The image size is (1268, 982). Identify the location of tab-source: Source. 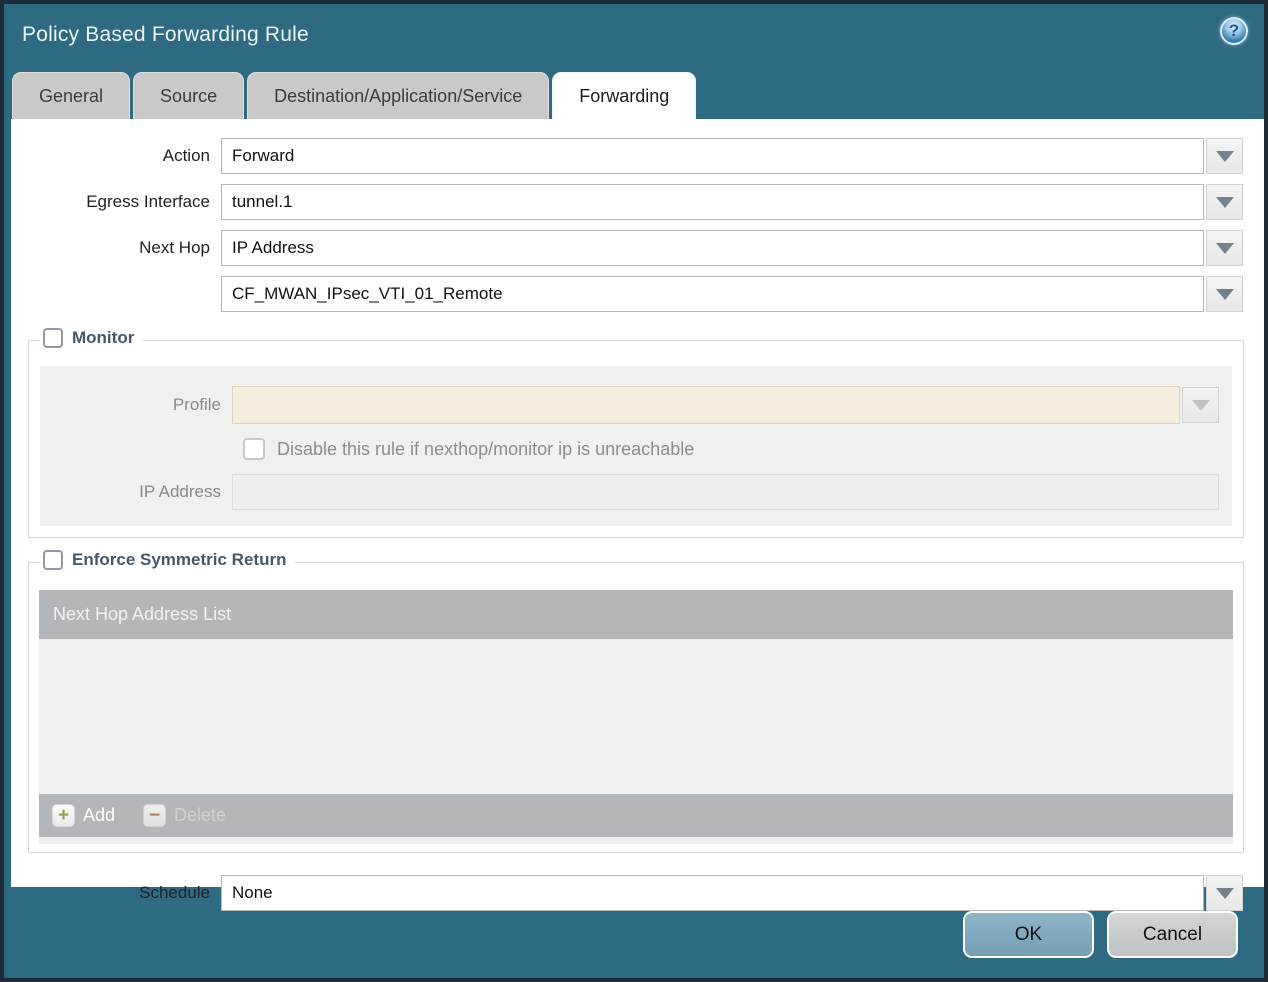
(189, 96).